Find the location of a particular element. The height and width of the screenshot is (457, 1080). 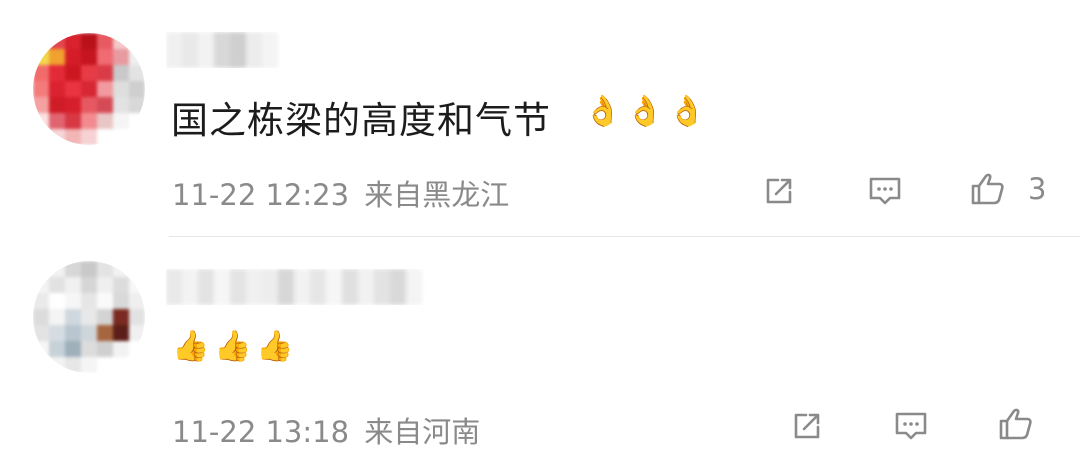

comment-text-body: 国之栋梁的高度和气节 is located at coordinates (361, 120).